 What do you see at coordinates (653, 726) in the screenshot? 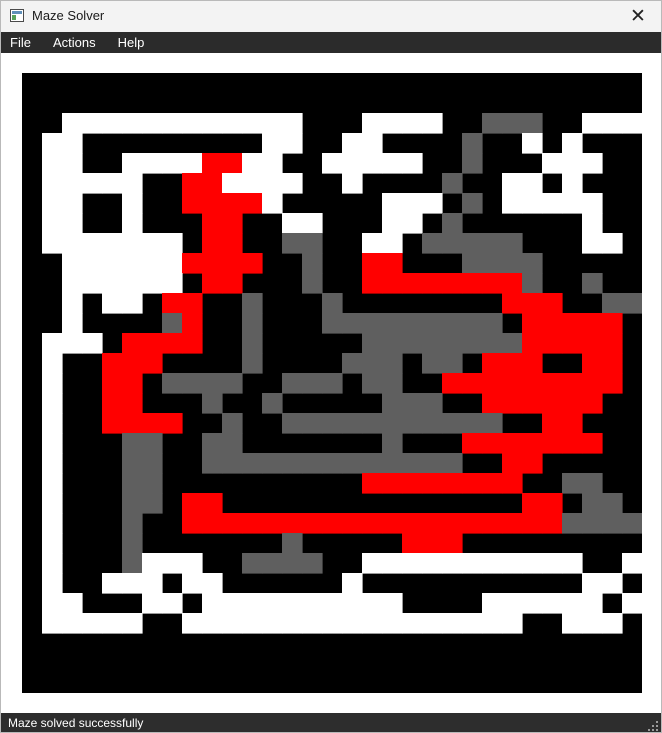
I see `resize-grip-icon` at bounding box center [653, 726].